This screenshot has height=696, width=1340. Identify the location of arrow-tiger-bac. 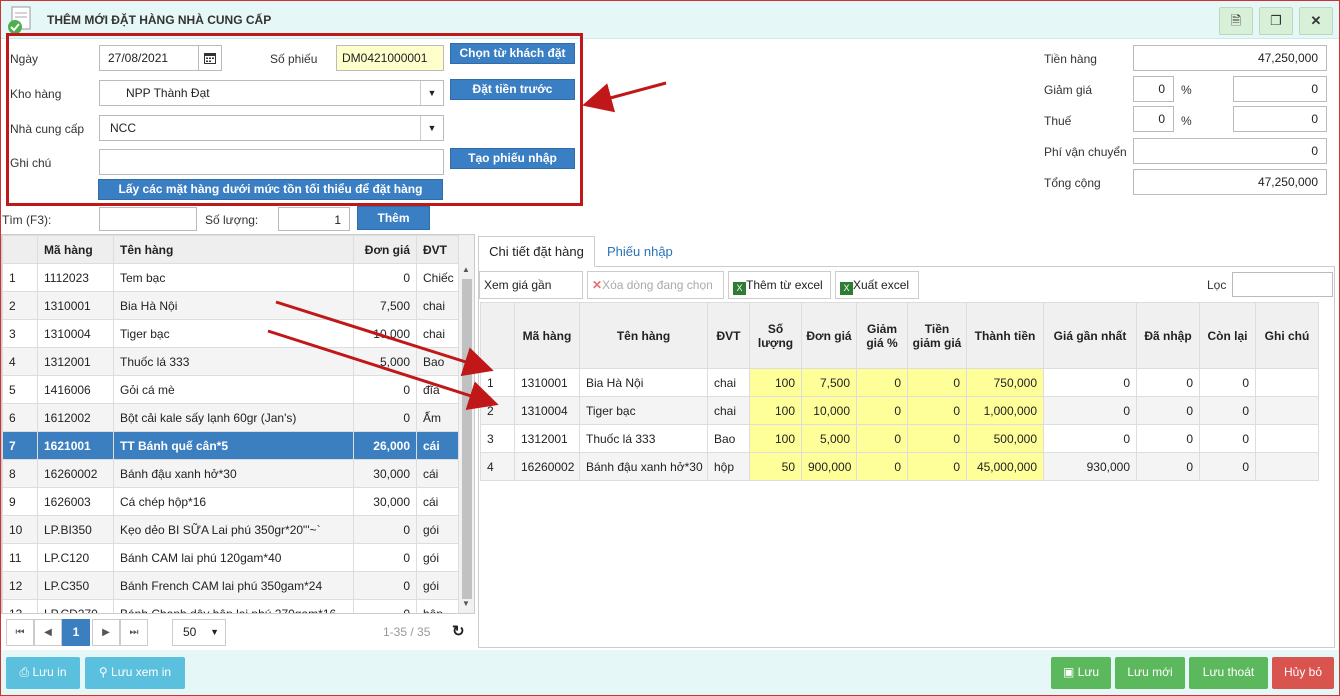
(383, 369).